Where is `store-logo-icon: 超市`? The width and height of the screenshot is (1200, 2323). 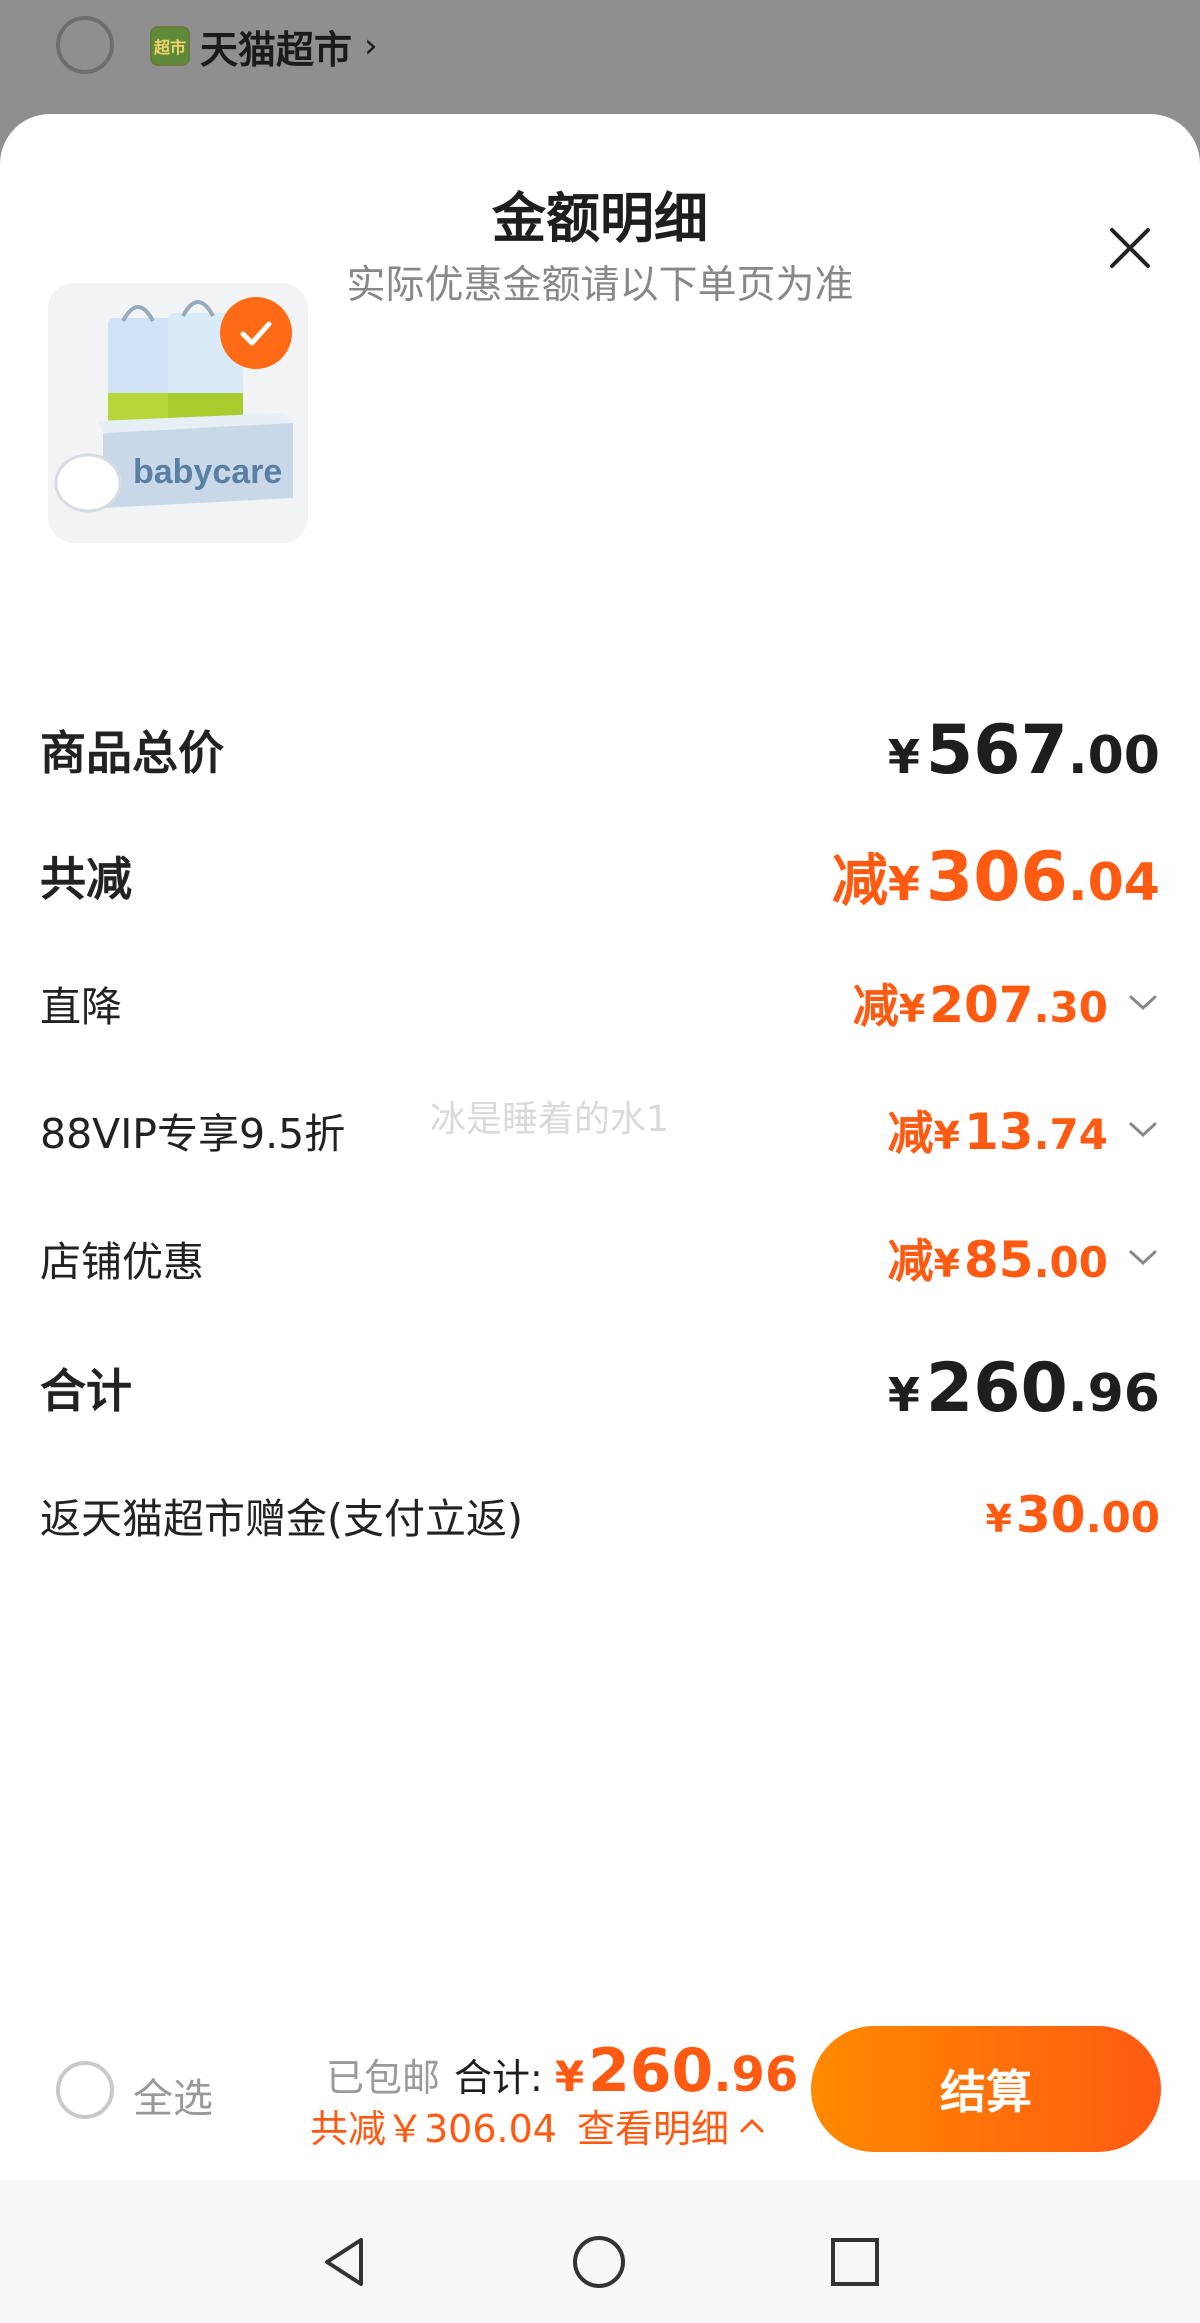
store-logo-icon: 超市 is located at coordinates (170, 46).